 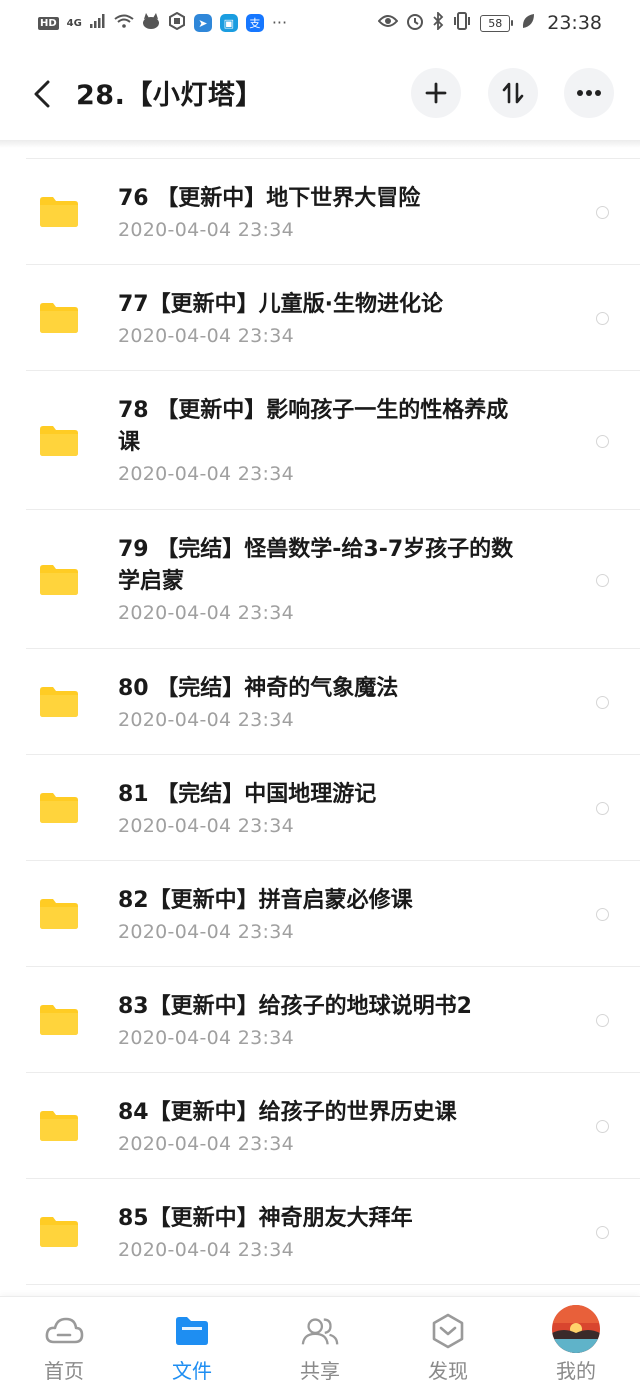 I want to click on back-button, so click(x=42, y=94).